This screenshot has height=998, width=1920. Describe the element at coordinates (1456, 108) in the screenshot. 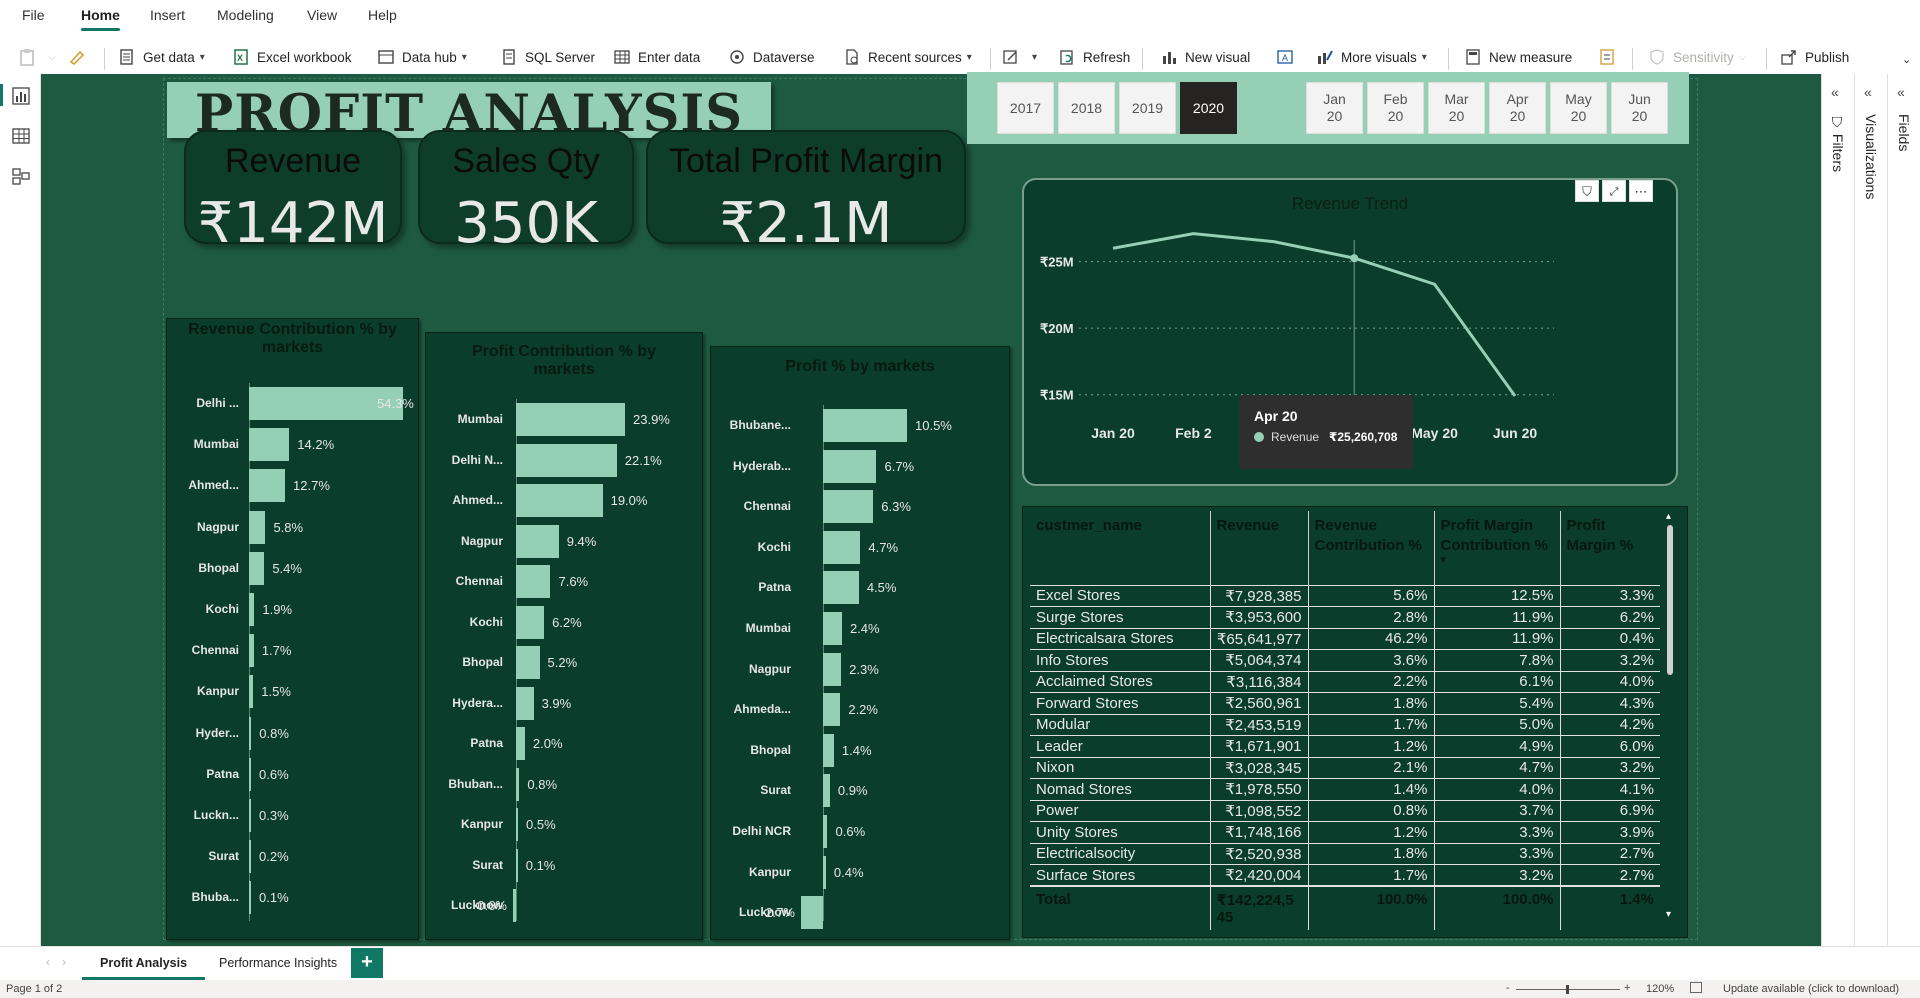

I see `month-mar-button: Mar 20` at that location.